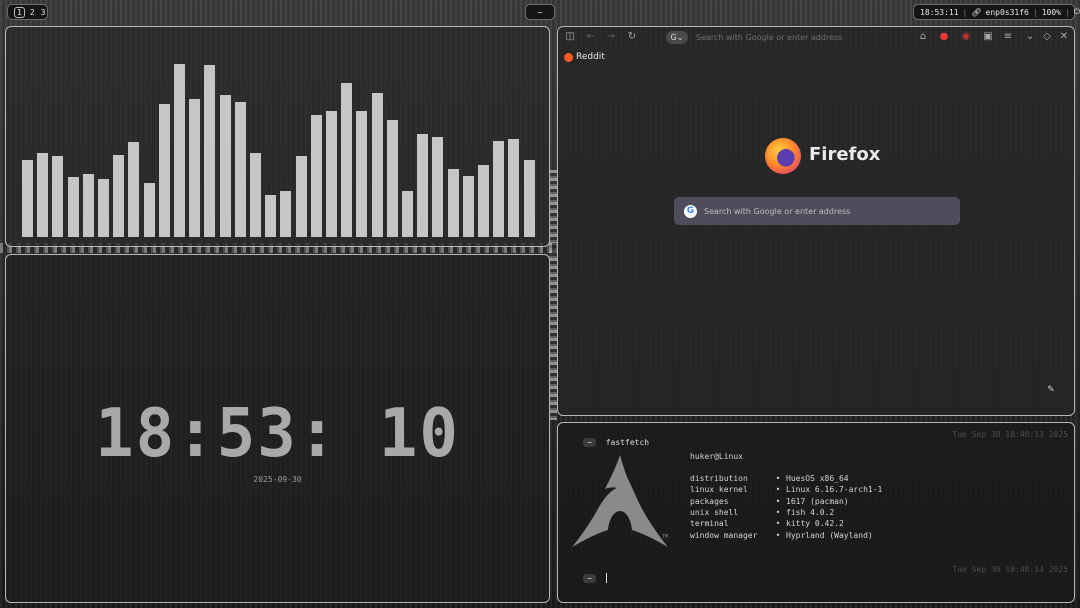 Image resolution: width=1080 pixels, height=608 pixels. What do you see at coordinates (781, 37) in the screenshot?
I see `url-bar: G ⌄ Search with Google or enter address` at bounding box center [781, 37].